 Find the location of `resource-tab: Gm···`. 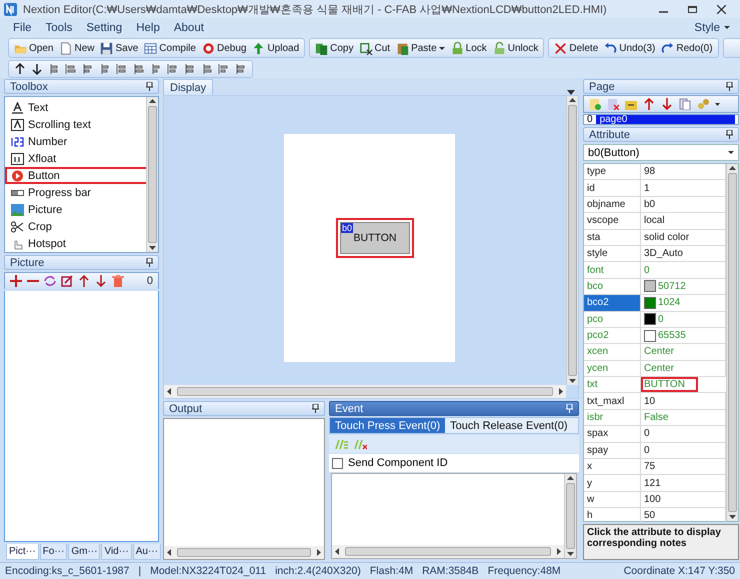

resource-tab: Gm··· is located at coordinates (84, 552).